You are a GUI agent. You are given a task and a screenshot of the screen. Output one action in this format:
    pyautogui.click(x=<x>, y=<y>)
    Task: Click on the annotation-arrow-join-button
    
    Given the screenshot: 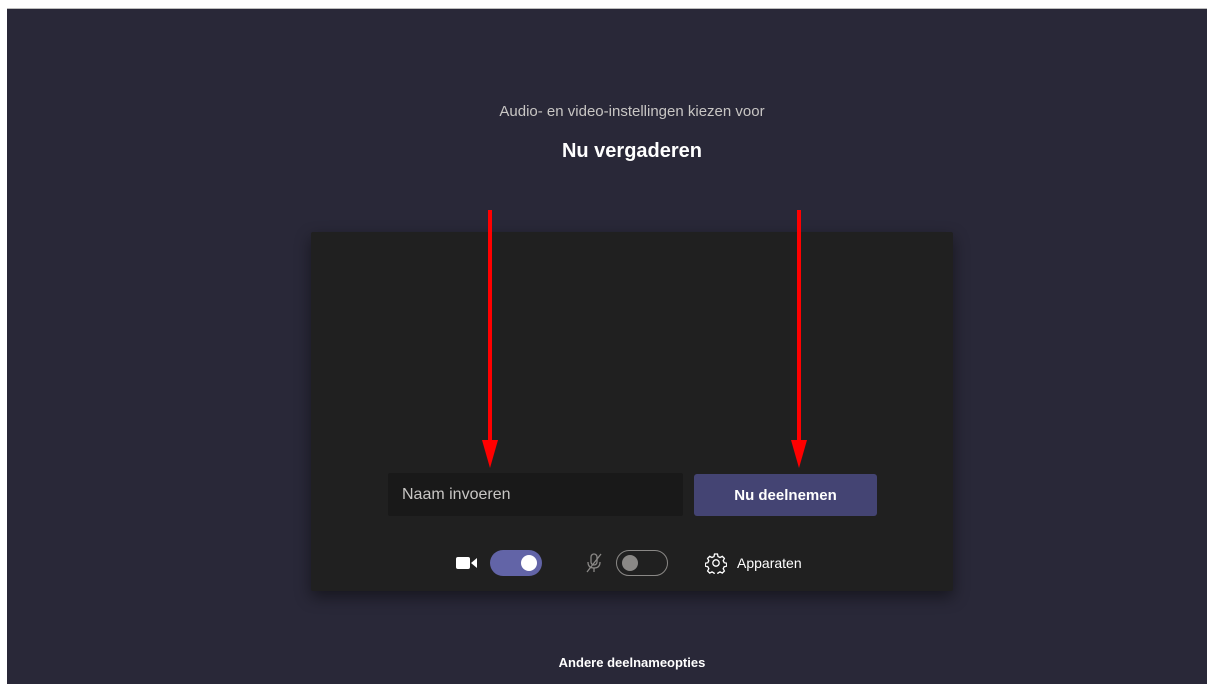 What is the action you would take?
    pyautogui.click(x=799, y=339)
    